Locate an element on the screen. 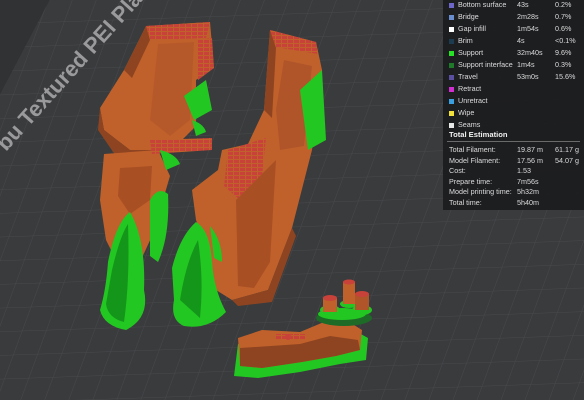 The width and height of the screenshot is (584, 400). legend-label: Unretract is located at coordinates (473, 101).